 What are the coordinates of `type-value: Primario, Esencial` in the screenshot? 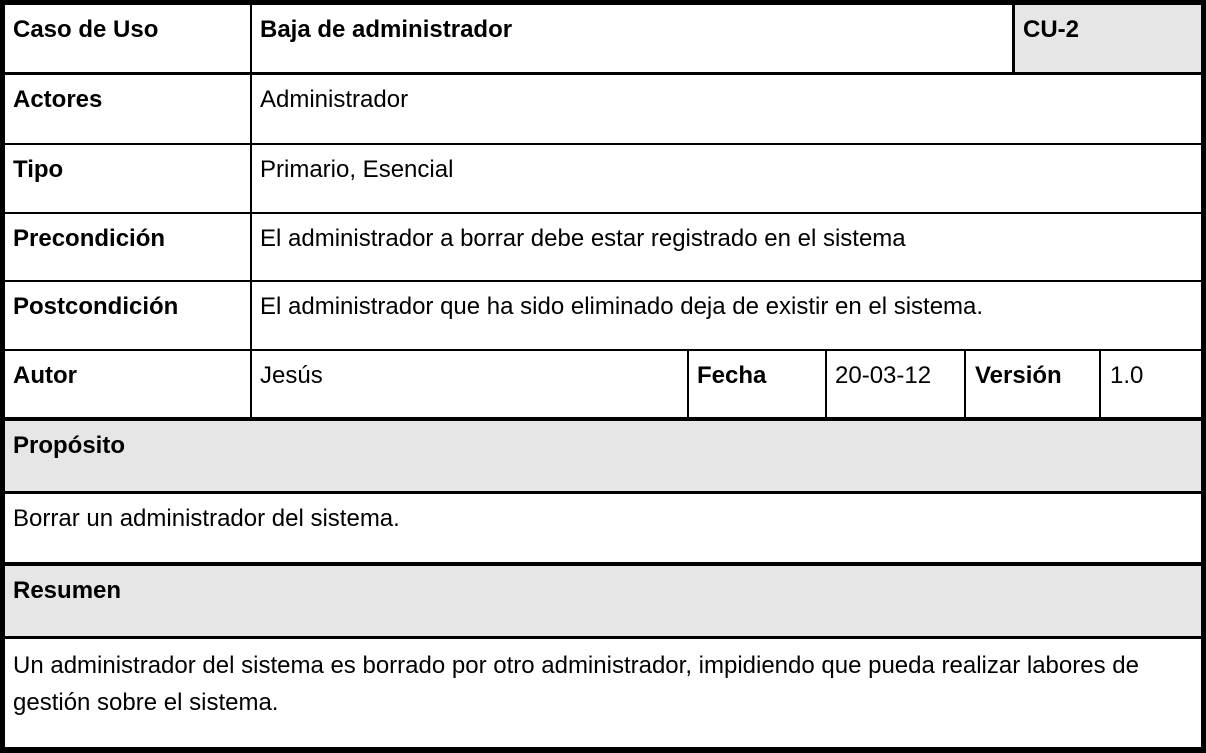 It's located at (357, 169).